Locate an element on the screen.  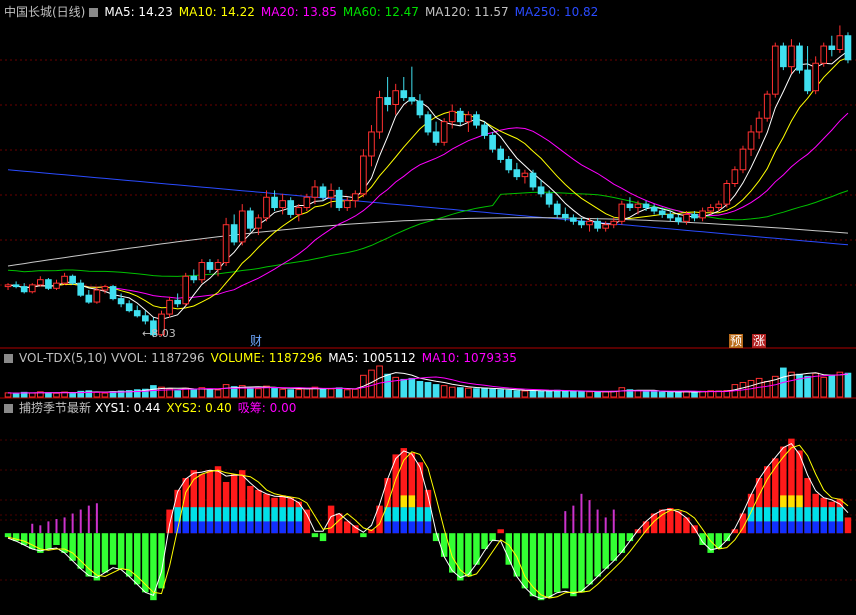
accumulate-label: 吸筹: 0.00 is located at coordinates (267, 408).